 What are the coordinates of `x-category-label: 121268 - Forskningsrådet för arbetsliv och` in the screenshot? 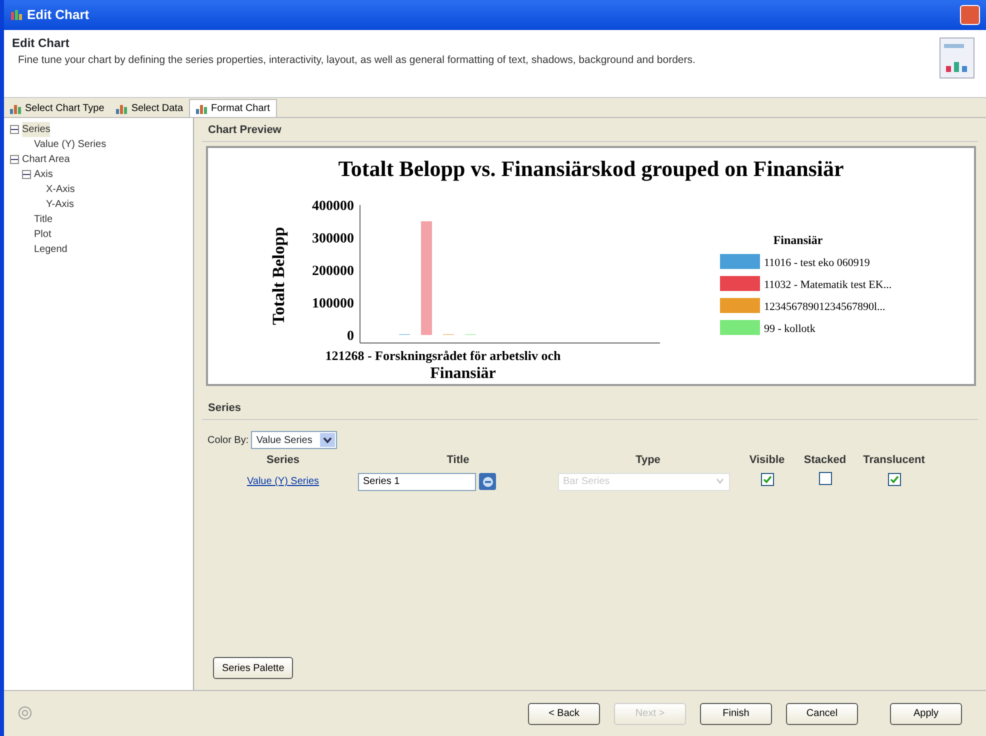 It's located at (443, 355).